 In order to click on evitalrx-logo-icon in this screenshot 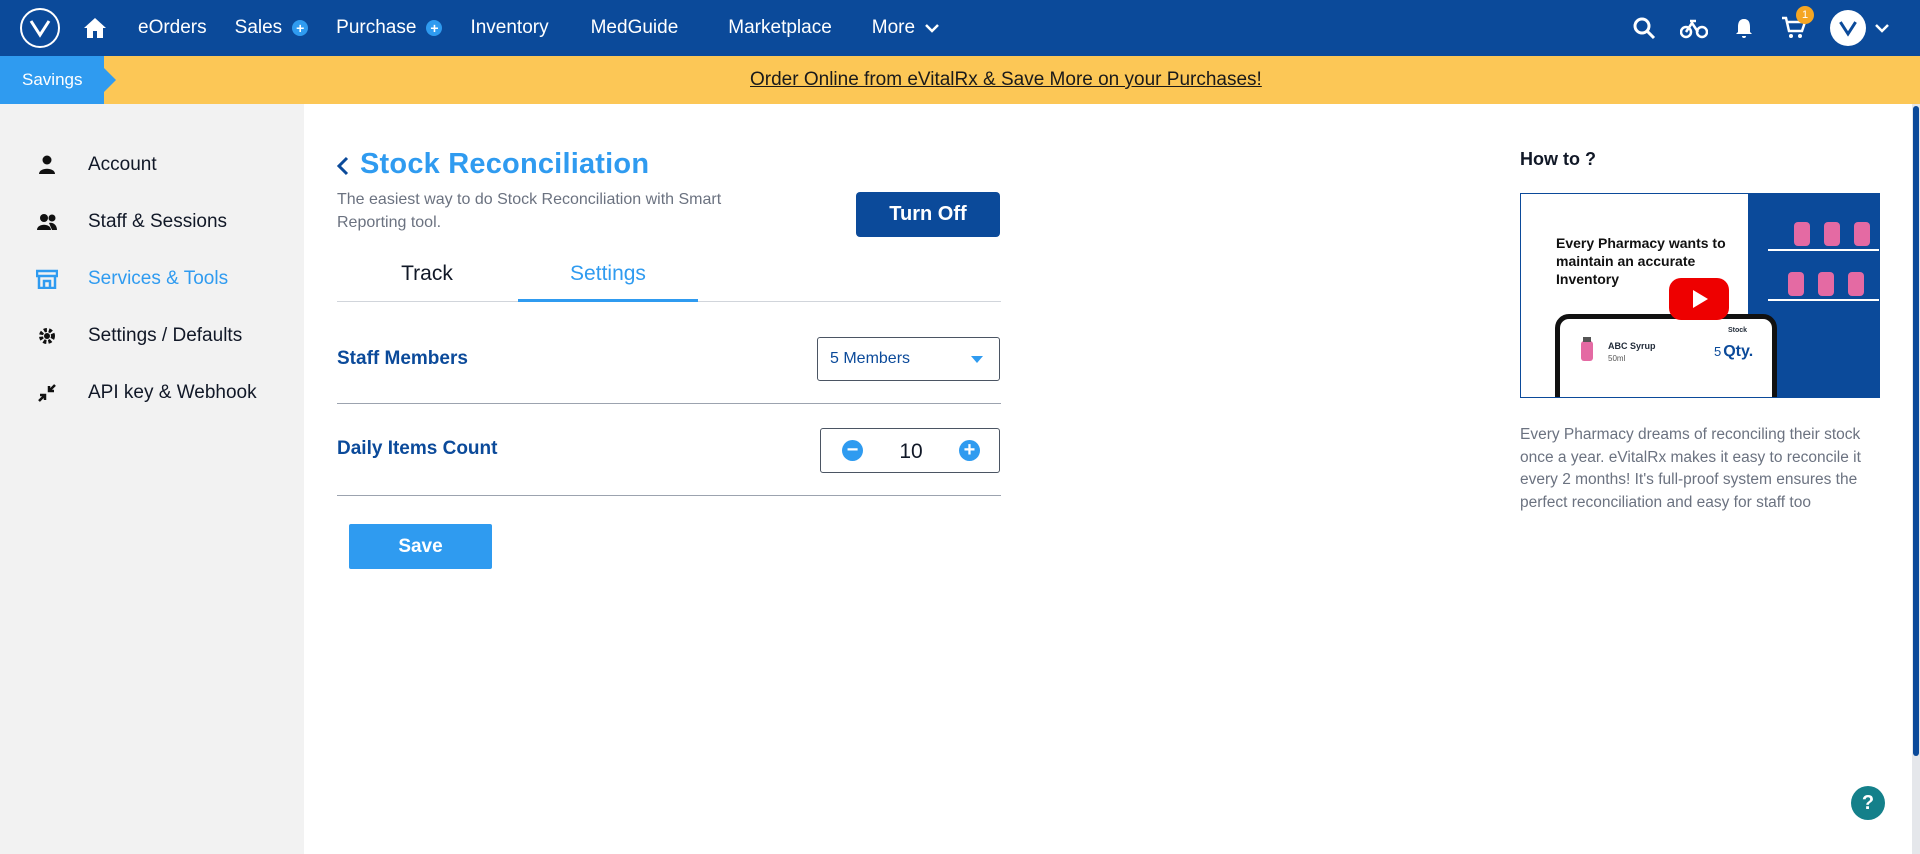, I will do `click(40, 28)`.